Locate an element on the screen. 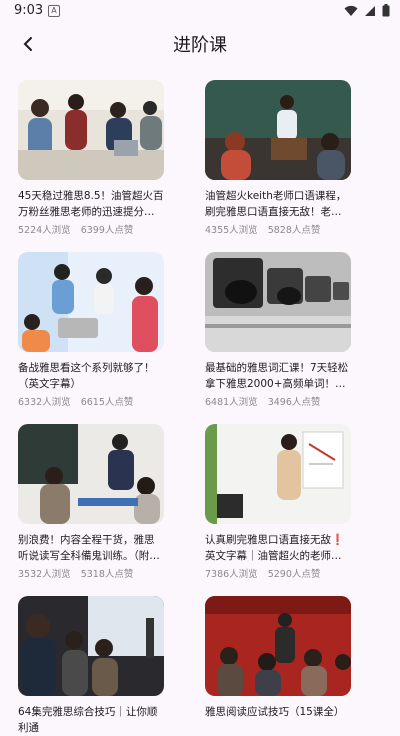 The image size is (400, 736). status-time: 9:03 is located at coordinates (29, 10).